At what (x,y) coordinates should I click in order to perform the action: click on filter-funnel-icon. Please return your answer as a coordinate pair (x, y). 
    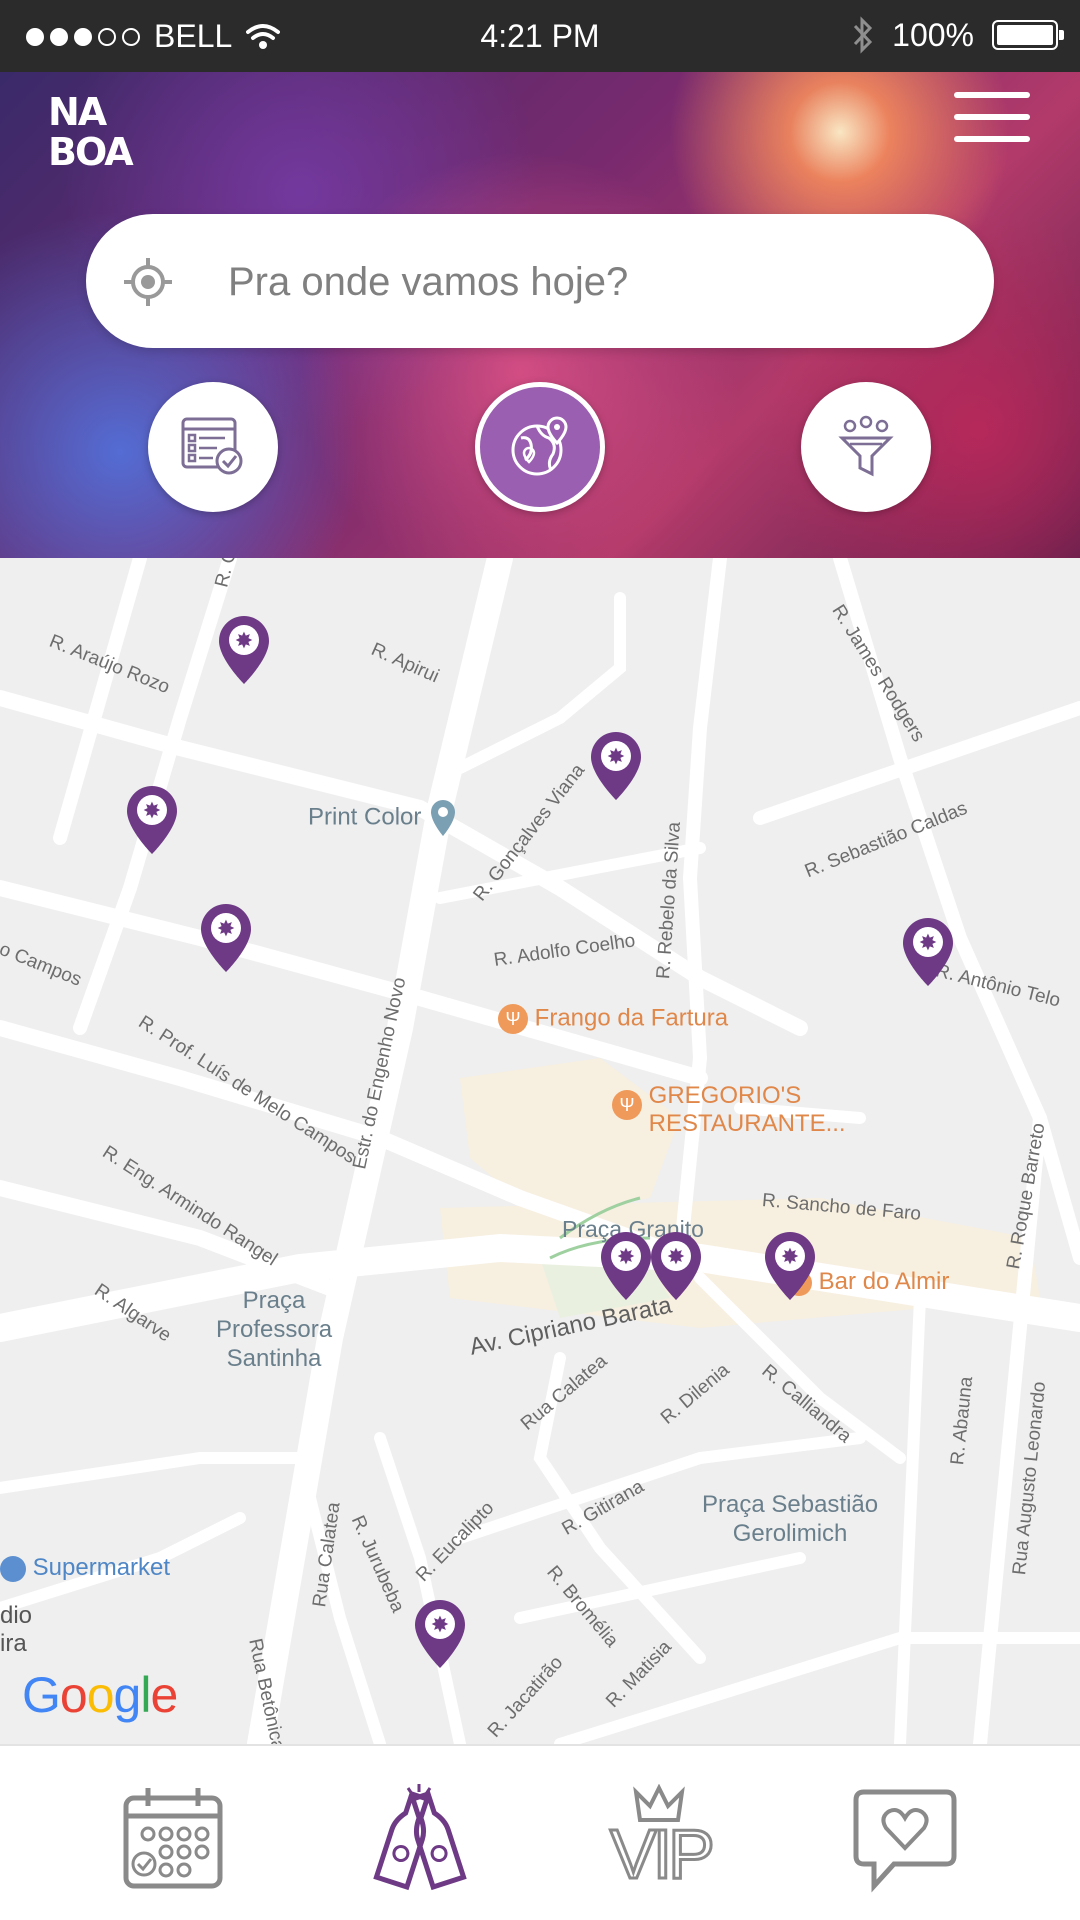
    Looking at the image, I should click on (866, 446).